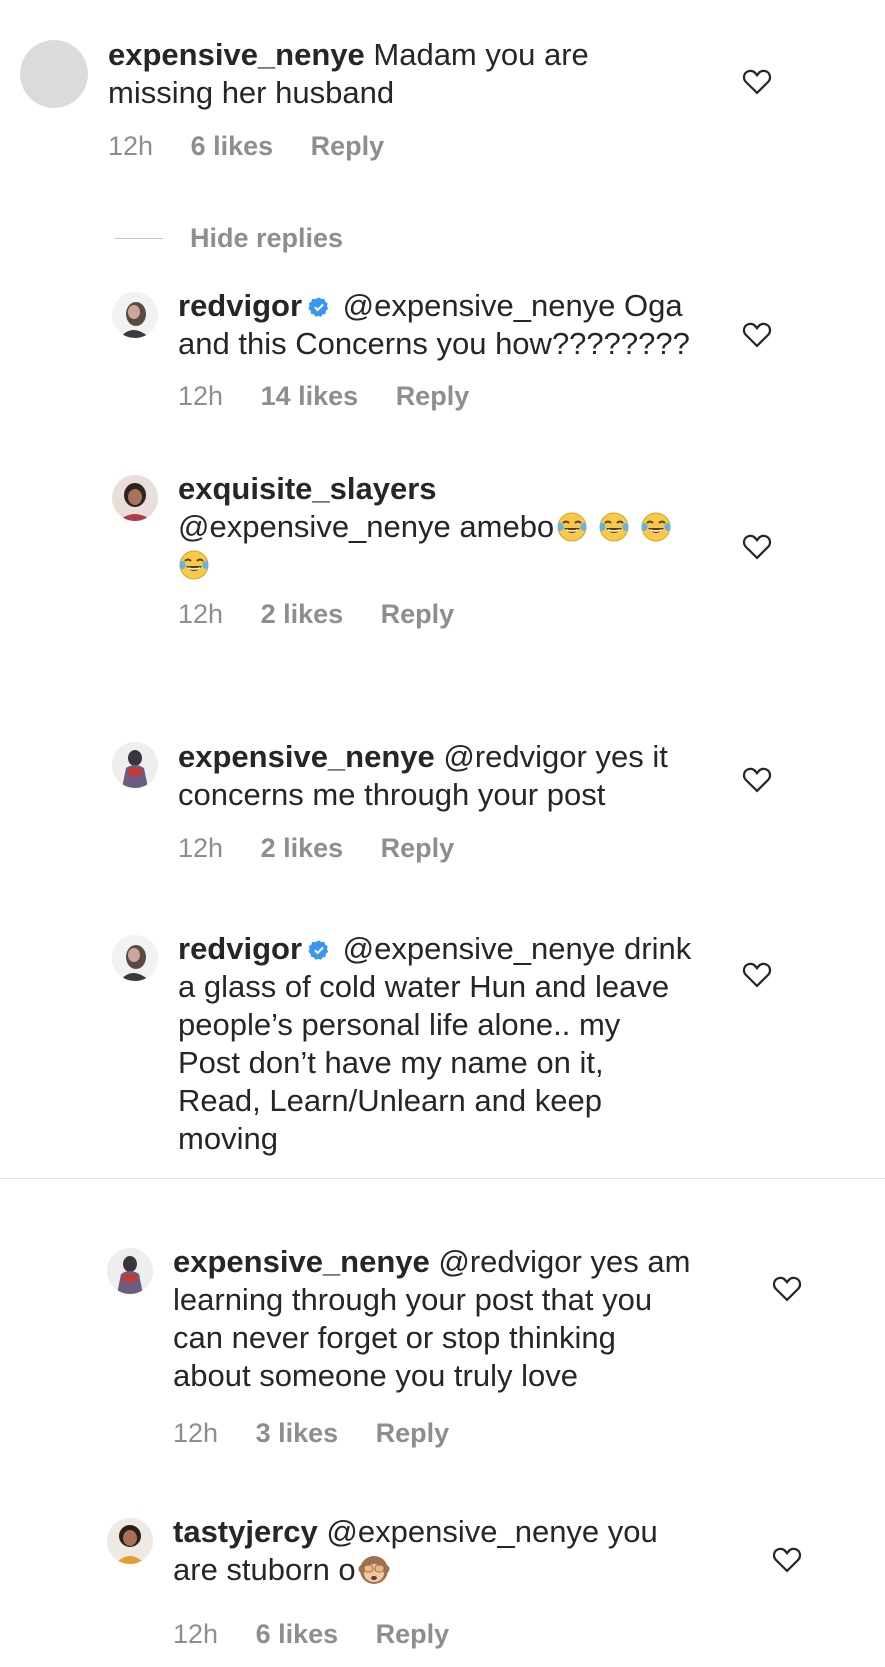  I want to click on likes-count: 14 likes, so click(310, 396).